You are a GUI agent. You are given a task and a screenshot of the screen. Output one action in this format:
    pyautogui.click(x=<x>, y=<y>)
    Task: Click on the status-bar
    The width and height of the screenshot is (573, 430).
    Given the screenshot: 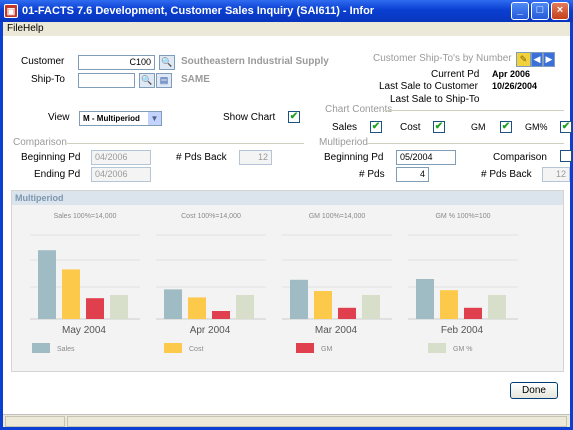 What is the action you would take?
    pyautogui.click(x=286, y=420)
    